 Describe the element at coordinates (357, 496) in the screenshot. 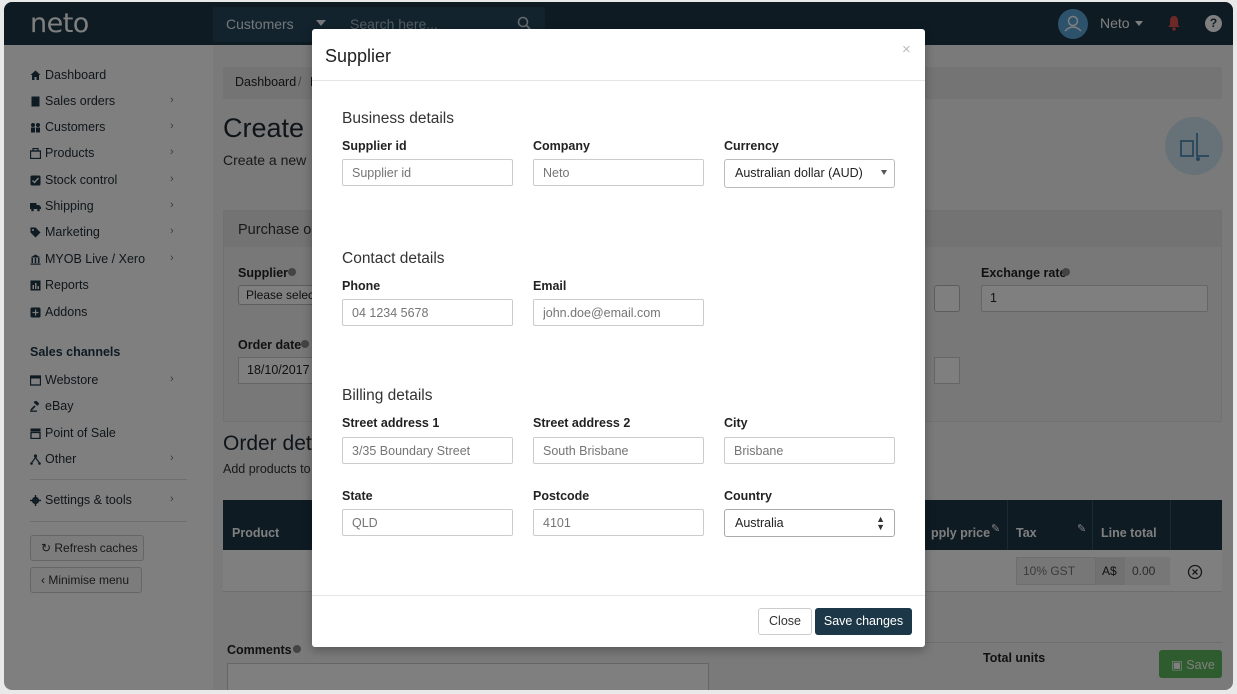

I see `state-label: State` at that location.